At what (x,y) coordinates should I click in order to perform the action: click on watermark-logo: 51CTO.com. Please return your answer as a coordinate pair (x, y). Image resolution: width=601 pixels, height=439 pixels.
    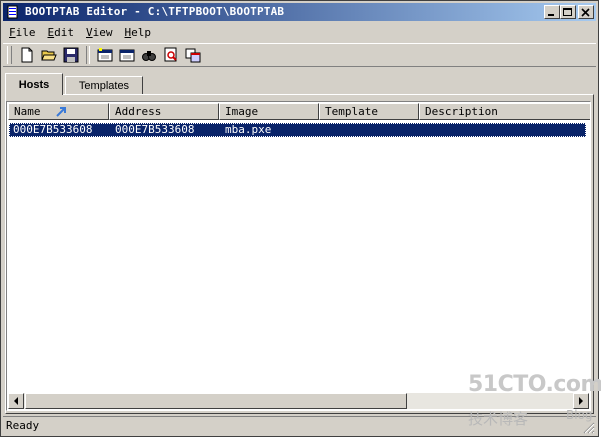
    Looking at the image, I should click on (534, 384).